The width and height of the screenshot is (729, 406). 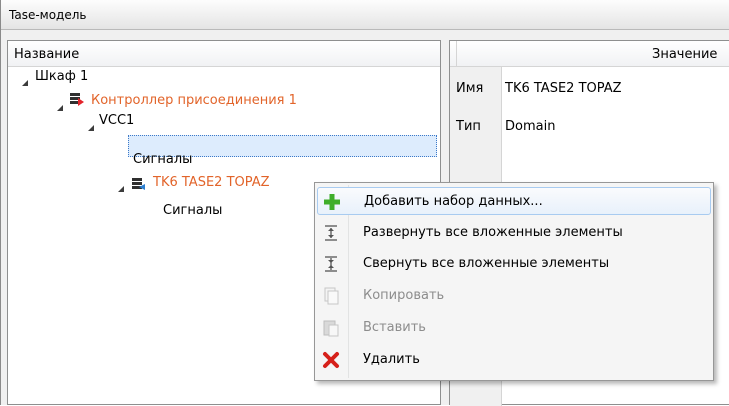 I want to click on property-row: Имя TK6 TASE2 TOPAZ, so click(x=589, y=88).